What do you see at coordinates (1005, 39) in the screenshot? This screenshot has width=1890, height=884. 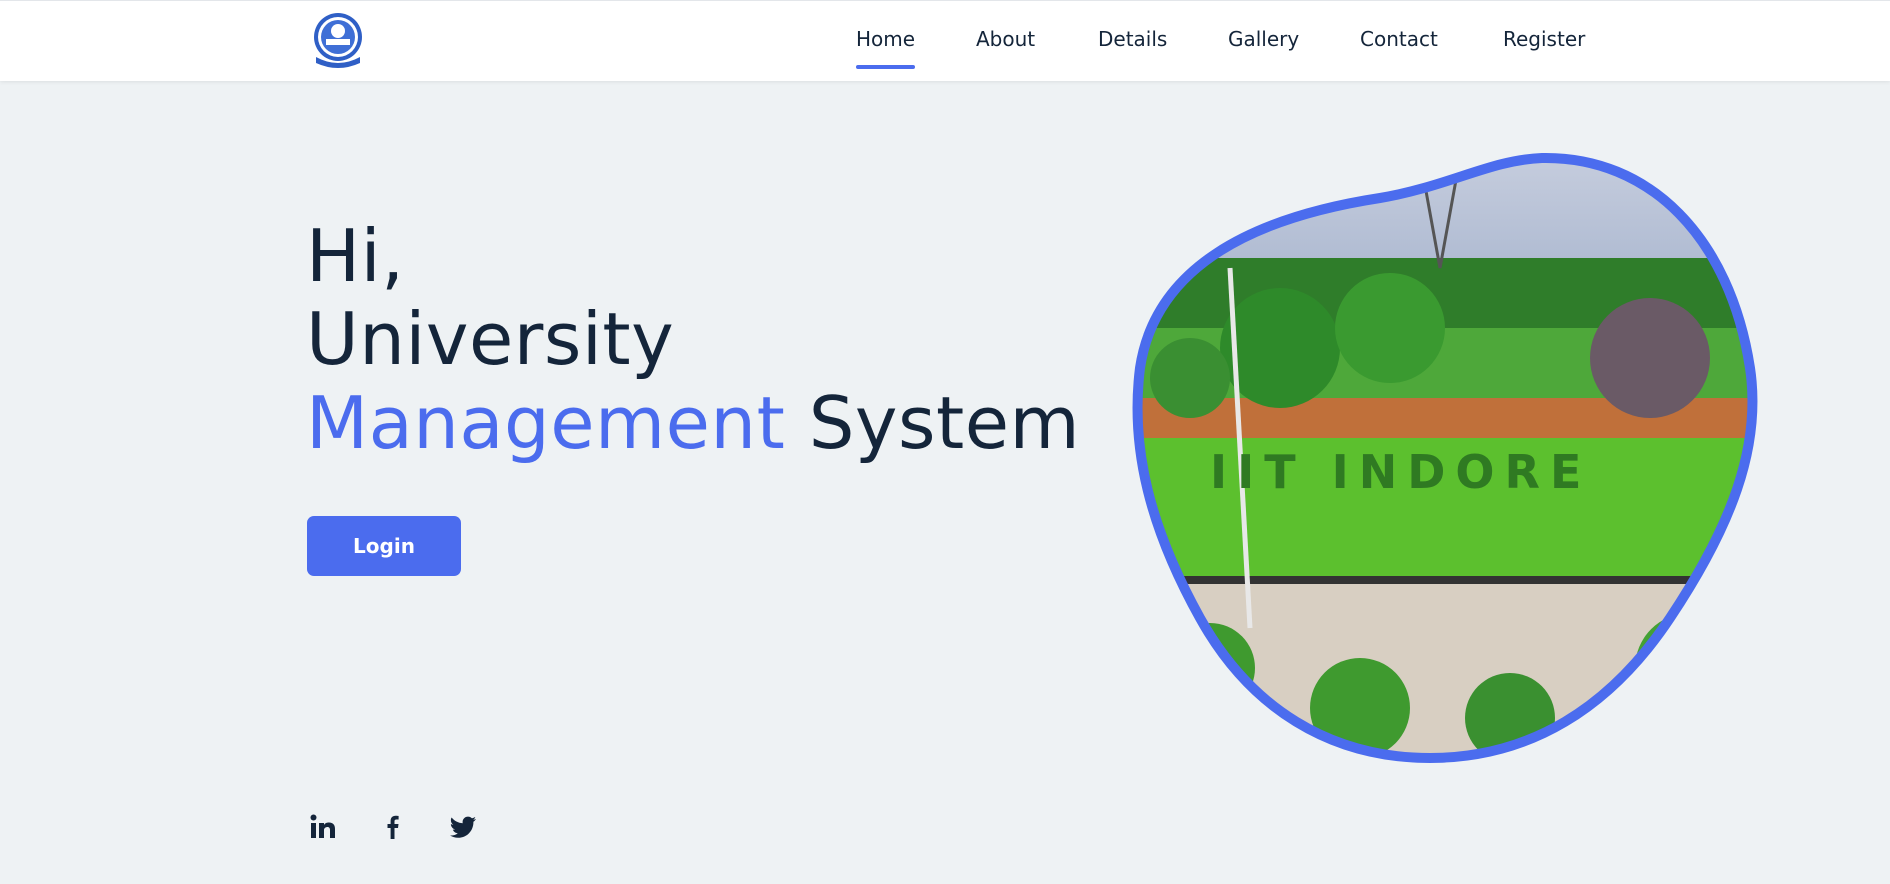 I see `nav-about: About` at bounding box center [1005, 39].